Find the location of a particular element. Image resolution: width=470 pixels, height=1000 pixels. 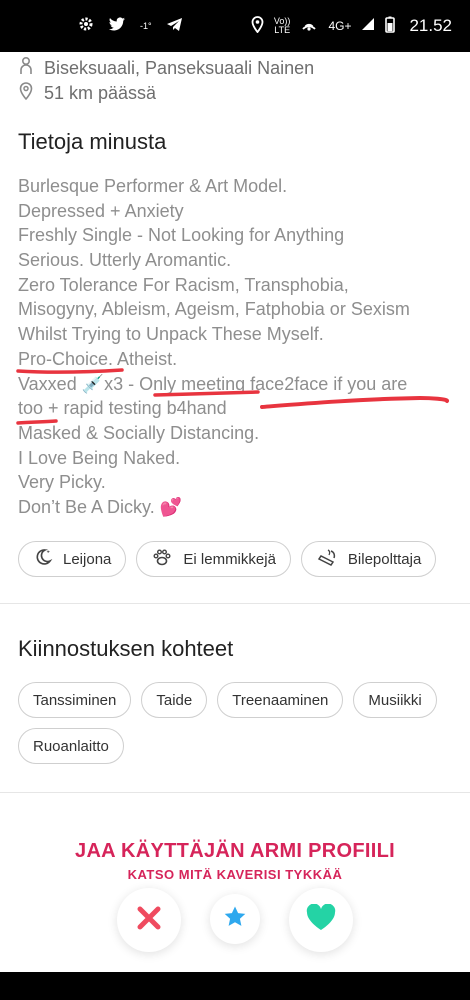

like-button is located at coordinates (321, 920).